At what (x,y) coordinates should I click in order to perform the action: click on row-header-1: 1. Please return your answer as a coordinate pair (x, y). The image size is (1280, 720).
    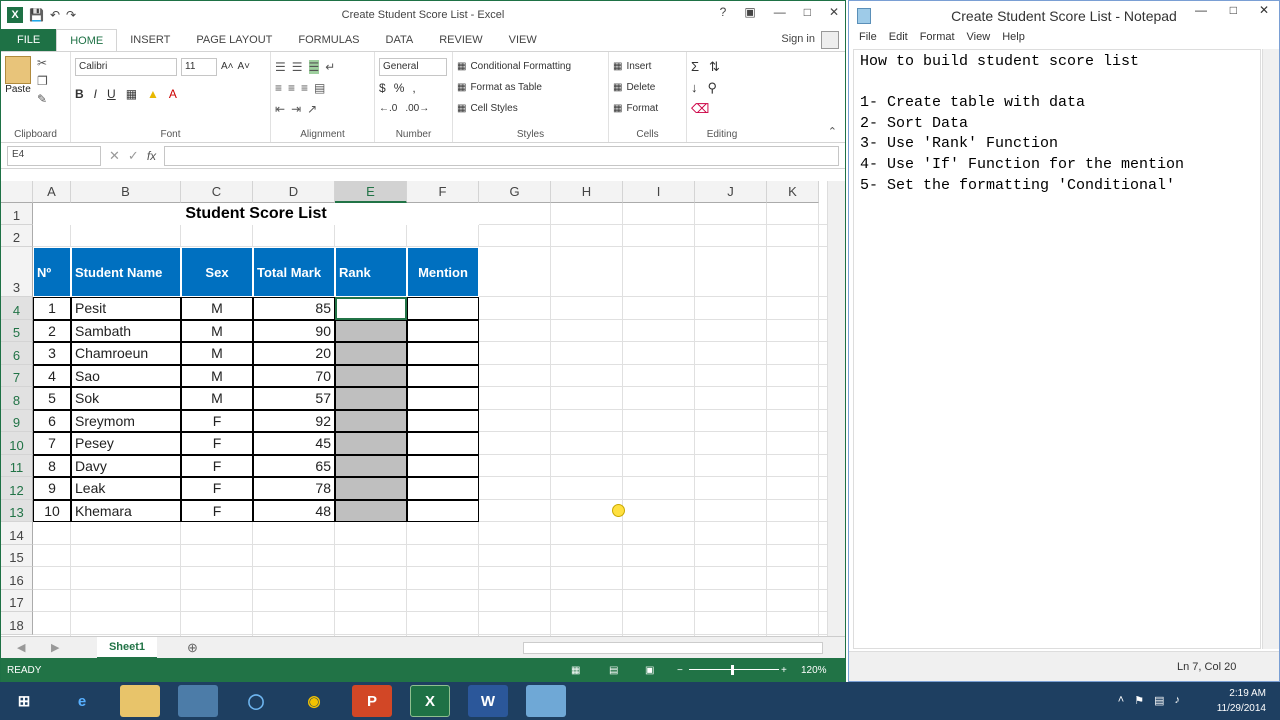
    Looking at the image, I should click on (17, 214).